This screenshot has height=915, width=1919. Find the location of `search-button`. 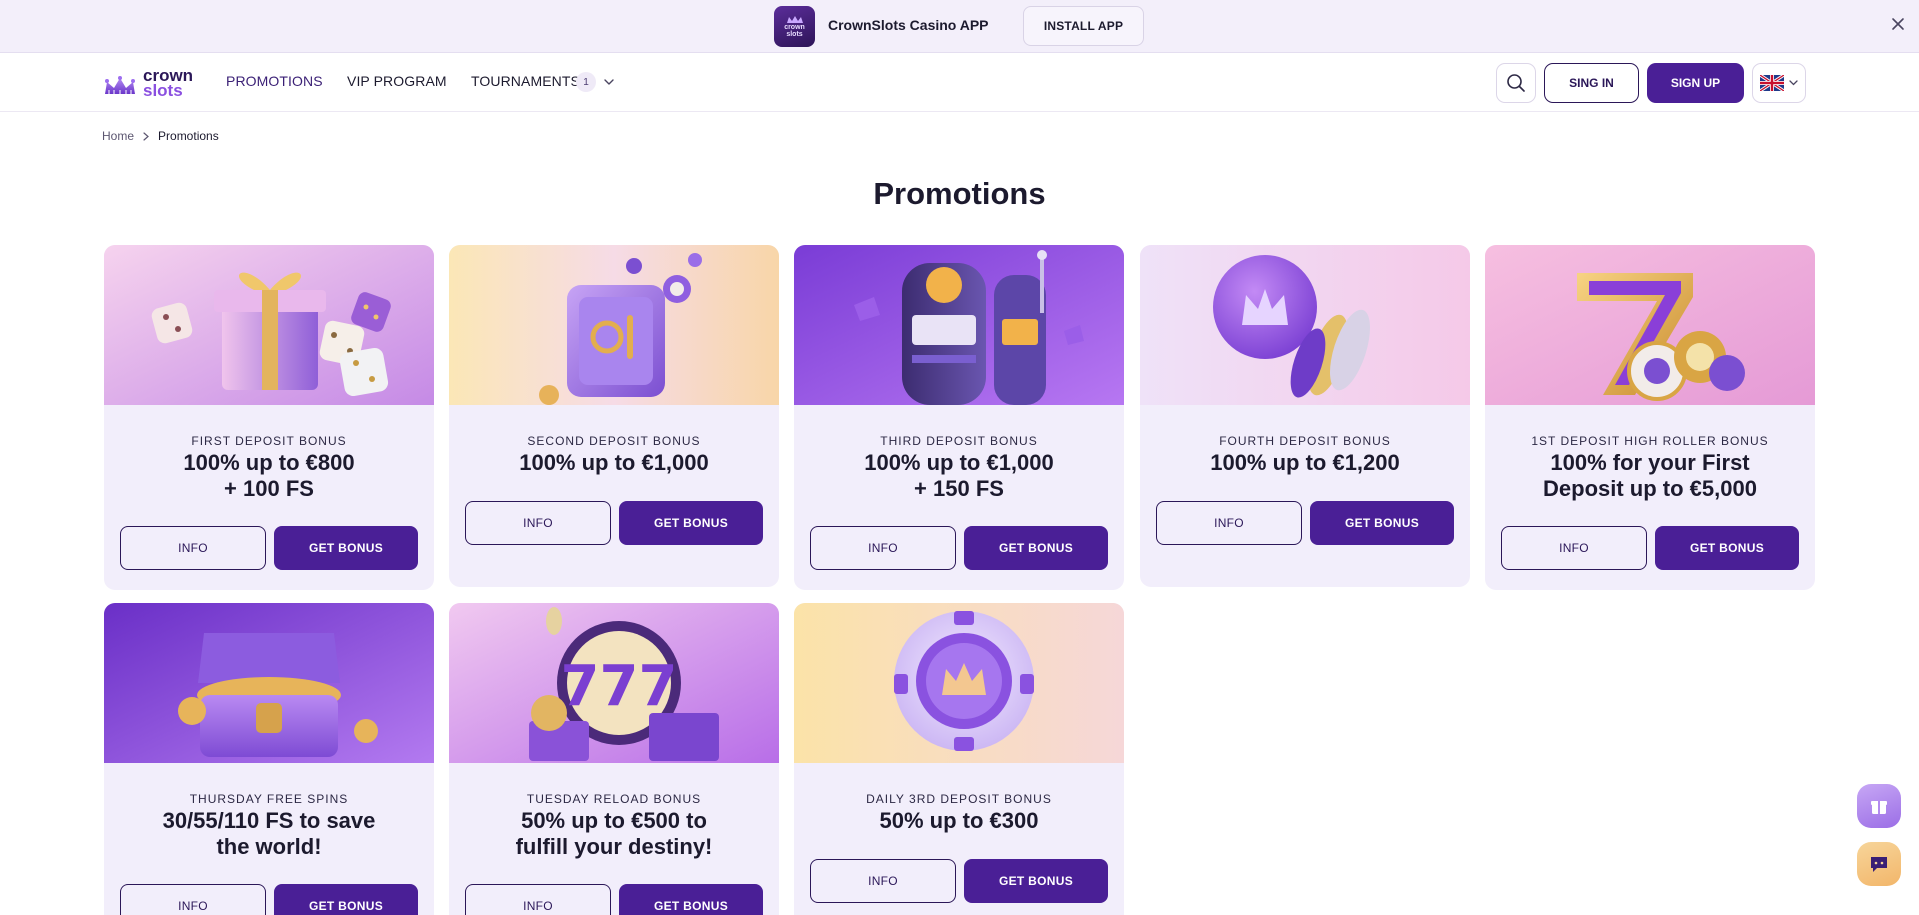

search-button is located at coordinates (1516, 83).